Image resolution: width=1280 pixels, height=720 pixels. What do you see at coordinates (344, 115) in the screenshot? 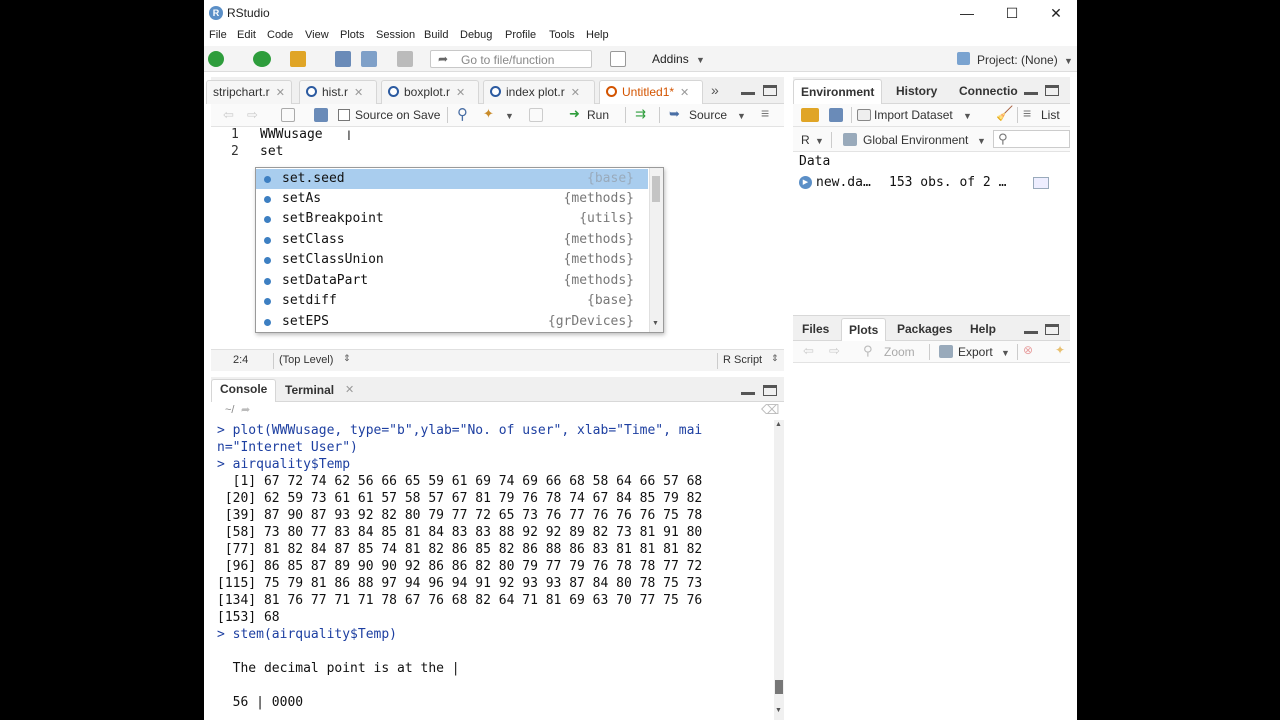
I see `source-on-save-checkbox` at bounding box center [344, 115].